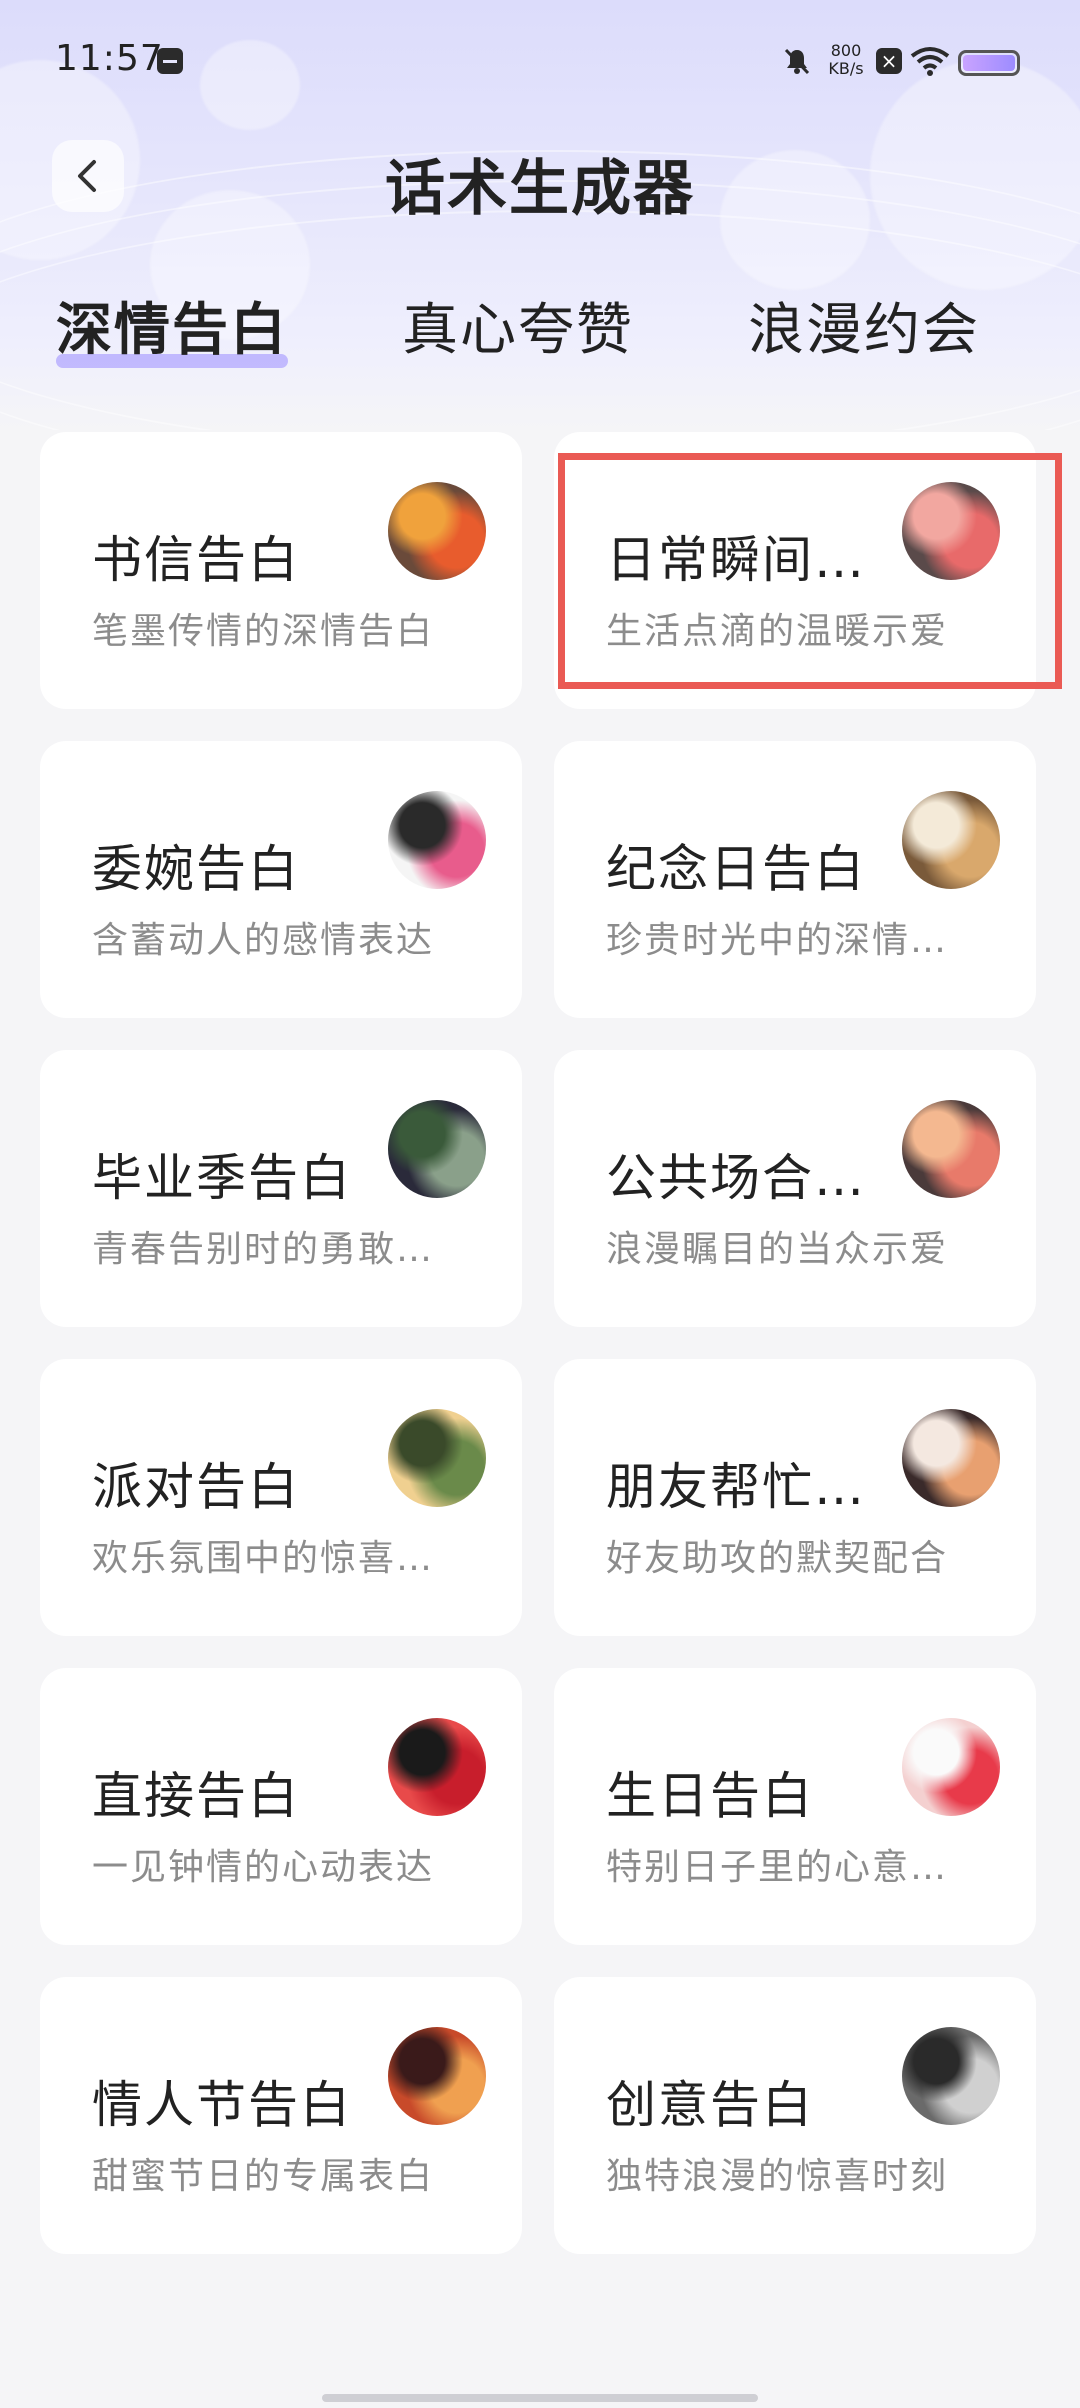 The image size is (1080, 2408). I want to click on wifi-icon, so click(930, 61).